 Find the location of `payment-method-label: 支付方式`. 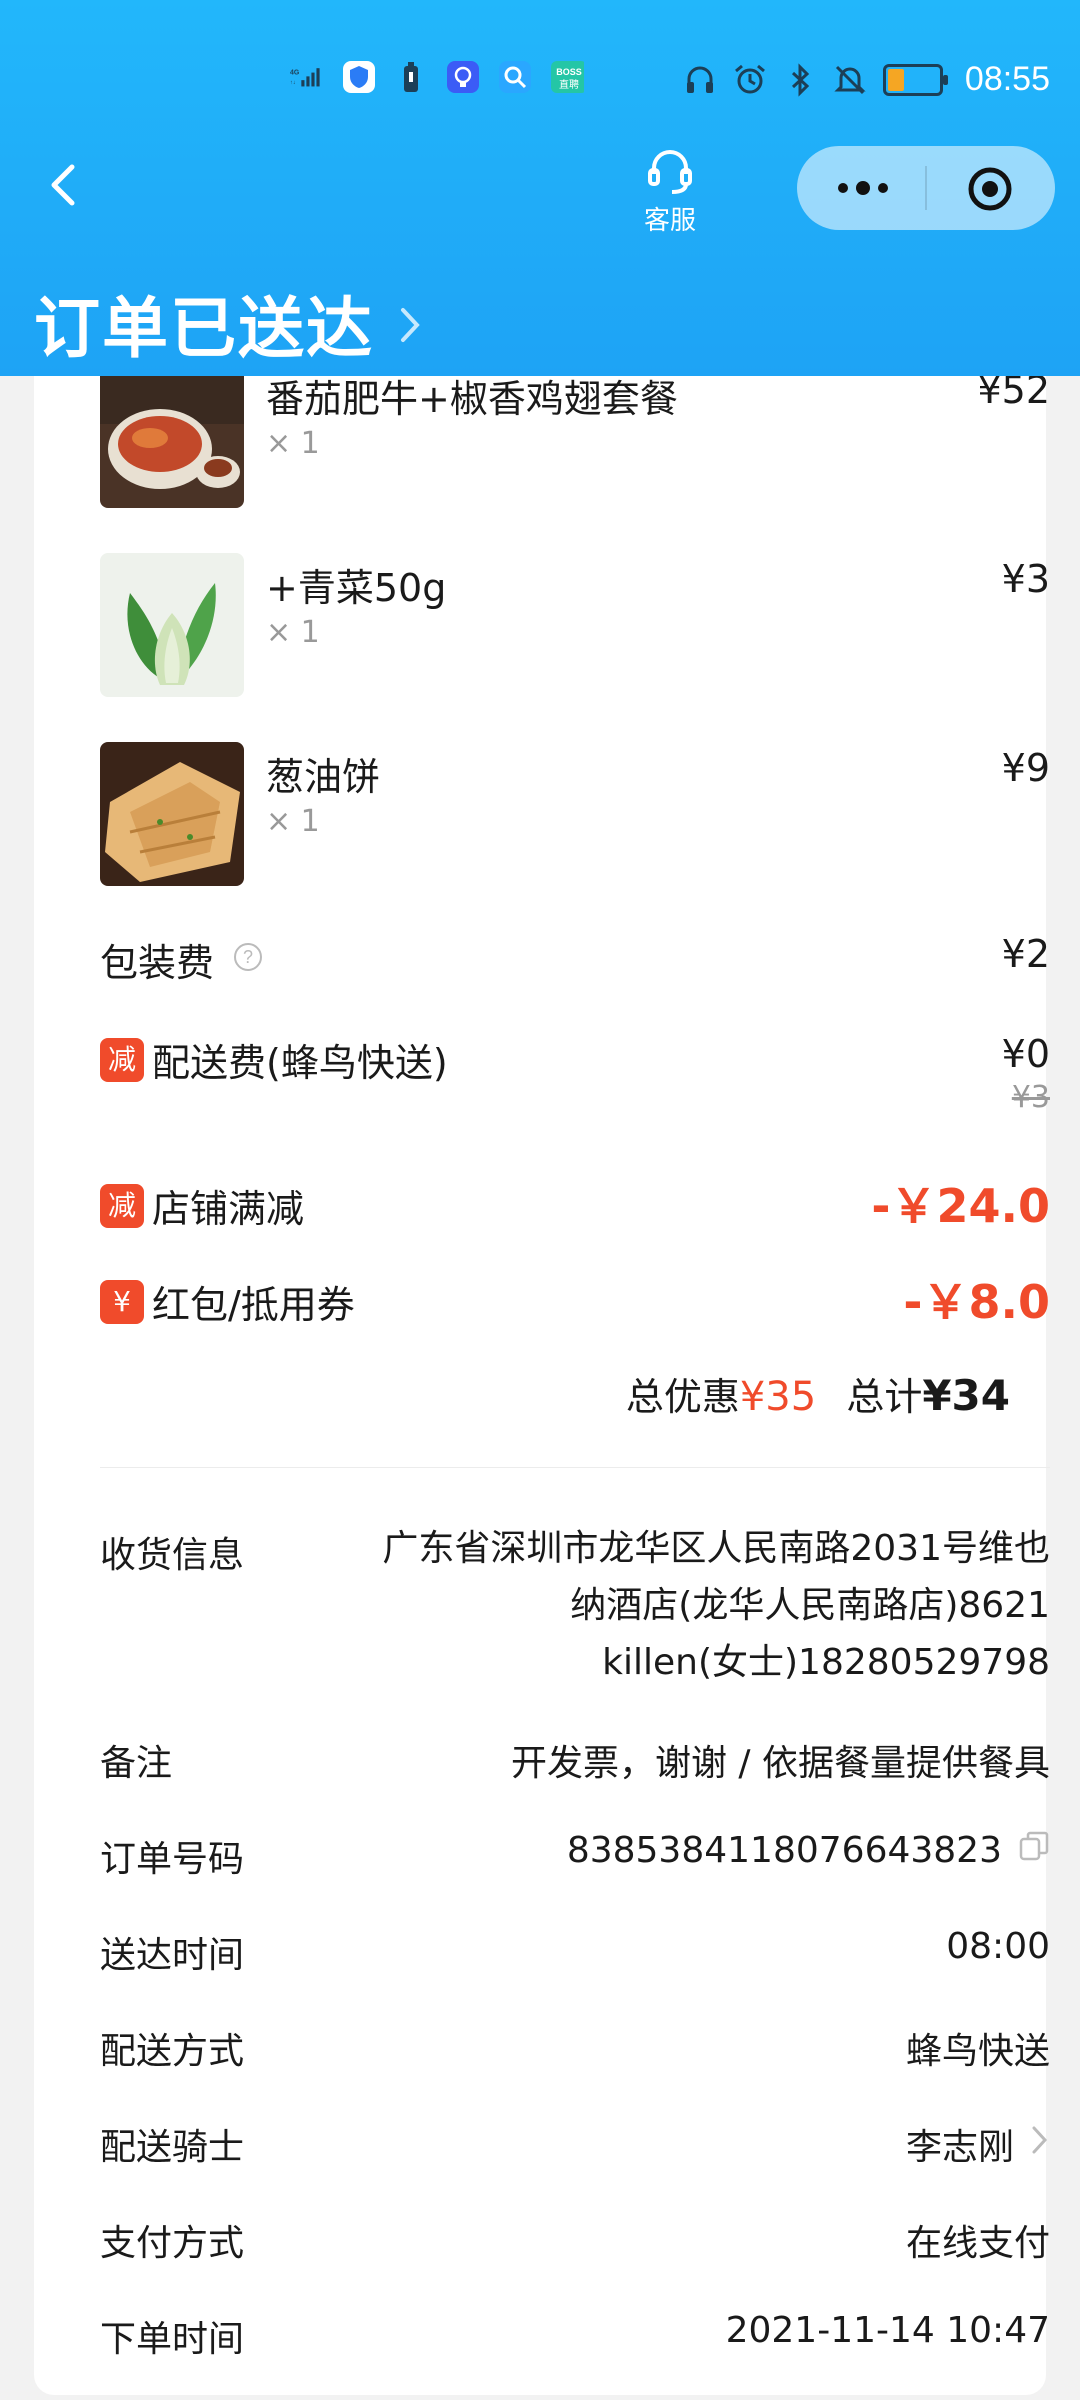

payment-method-label: 支付方式 is located at coordinates (172, 2243).